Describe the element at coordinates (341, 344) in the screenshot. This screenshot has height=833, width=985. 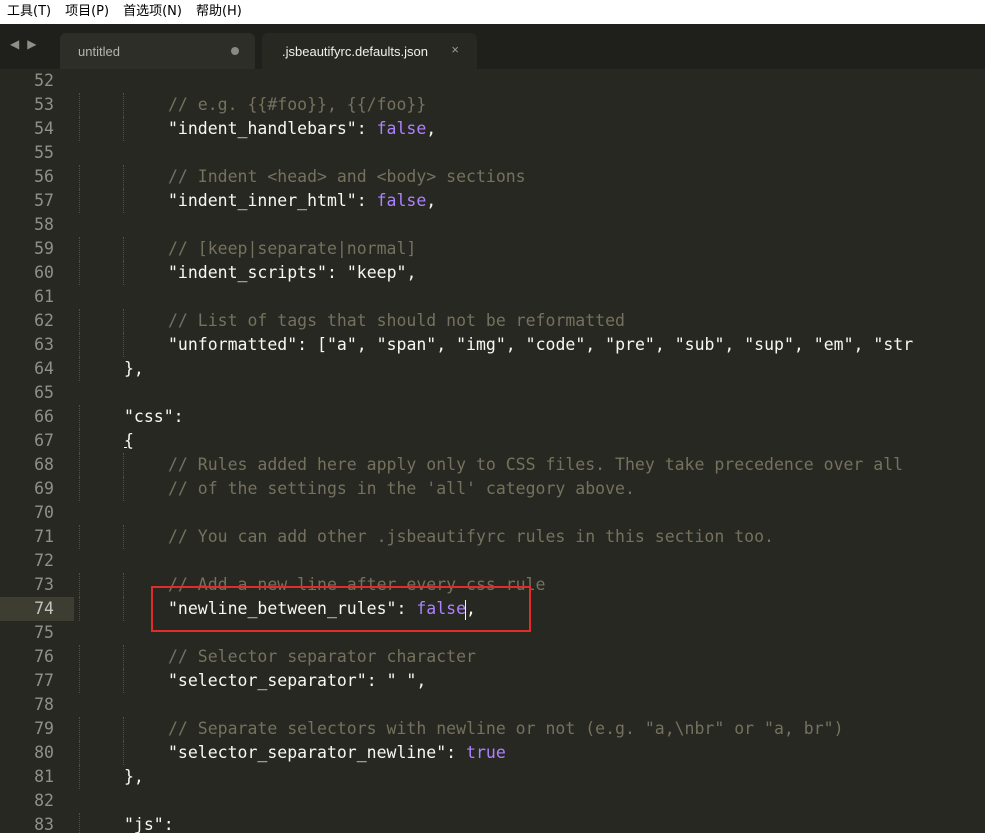
I see `code-token: "a"` at that location.